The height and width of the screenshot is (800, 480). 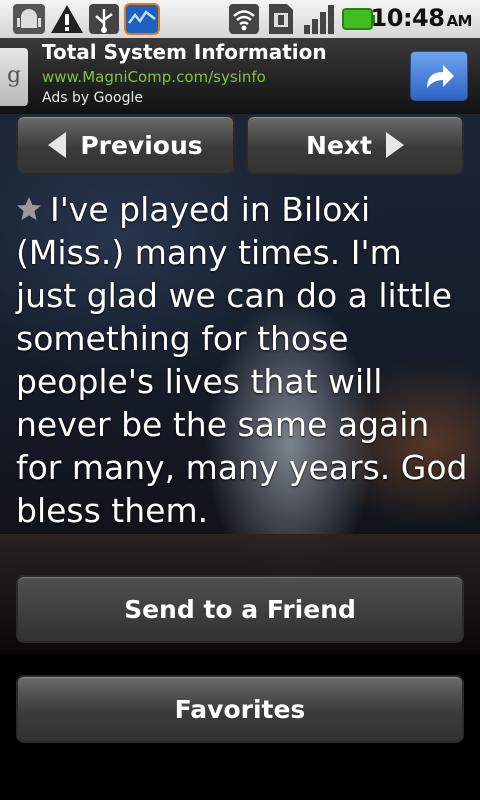 I want to click on clock-time: 10:48, so click(x=407, y=18).